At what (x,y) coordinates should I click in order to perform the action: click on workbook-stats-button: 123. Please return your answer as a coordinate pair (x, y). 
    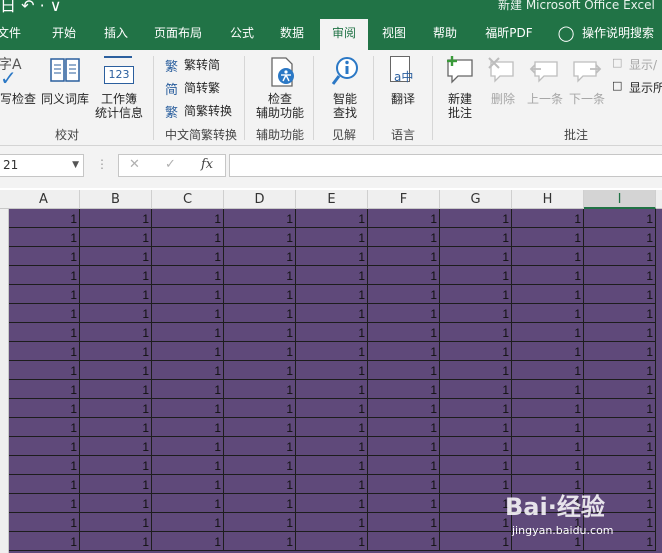
    Looking at the image, I should click on (119, 70).